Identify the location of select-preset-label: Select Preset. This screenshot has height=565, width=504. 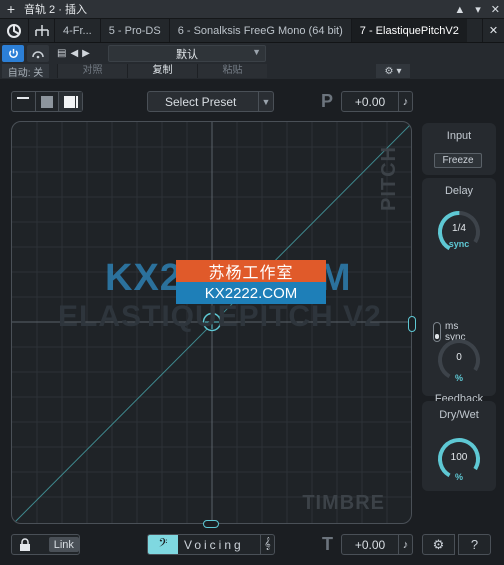
(201, 101).